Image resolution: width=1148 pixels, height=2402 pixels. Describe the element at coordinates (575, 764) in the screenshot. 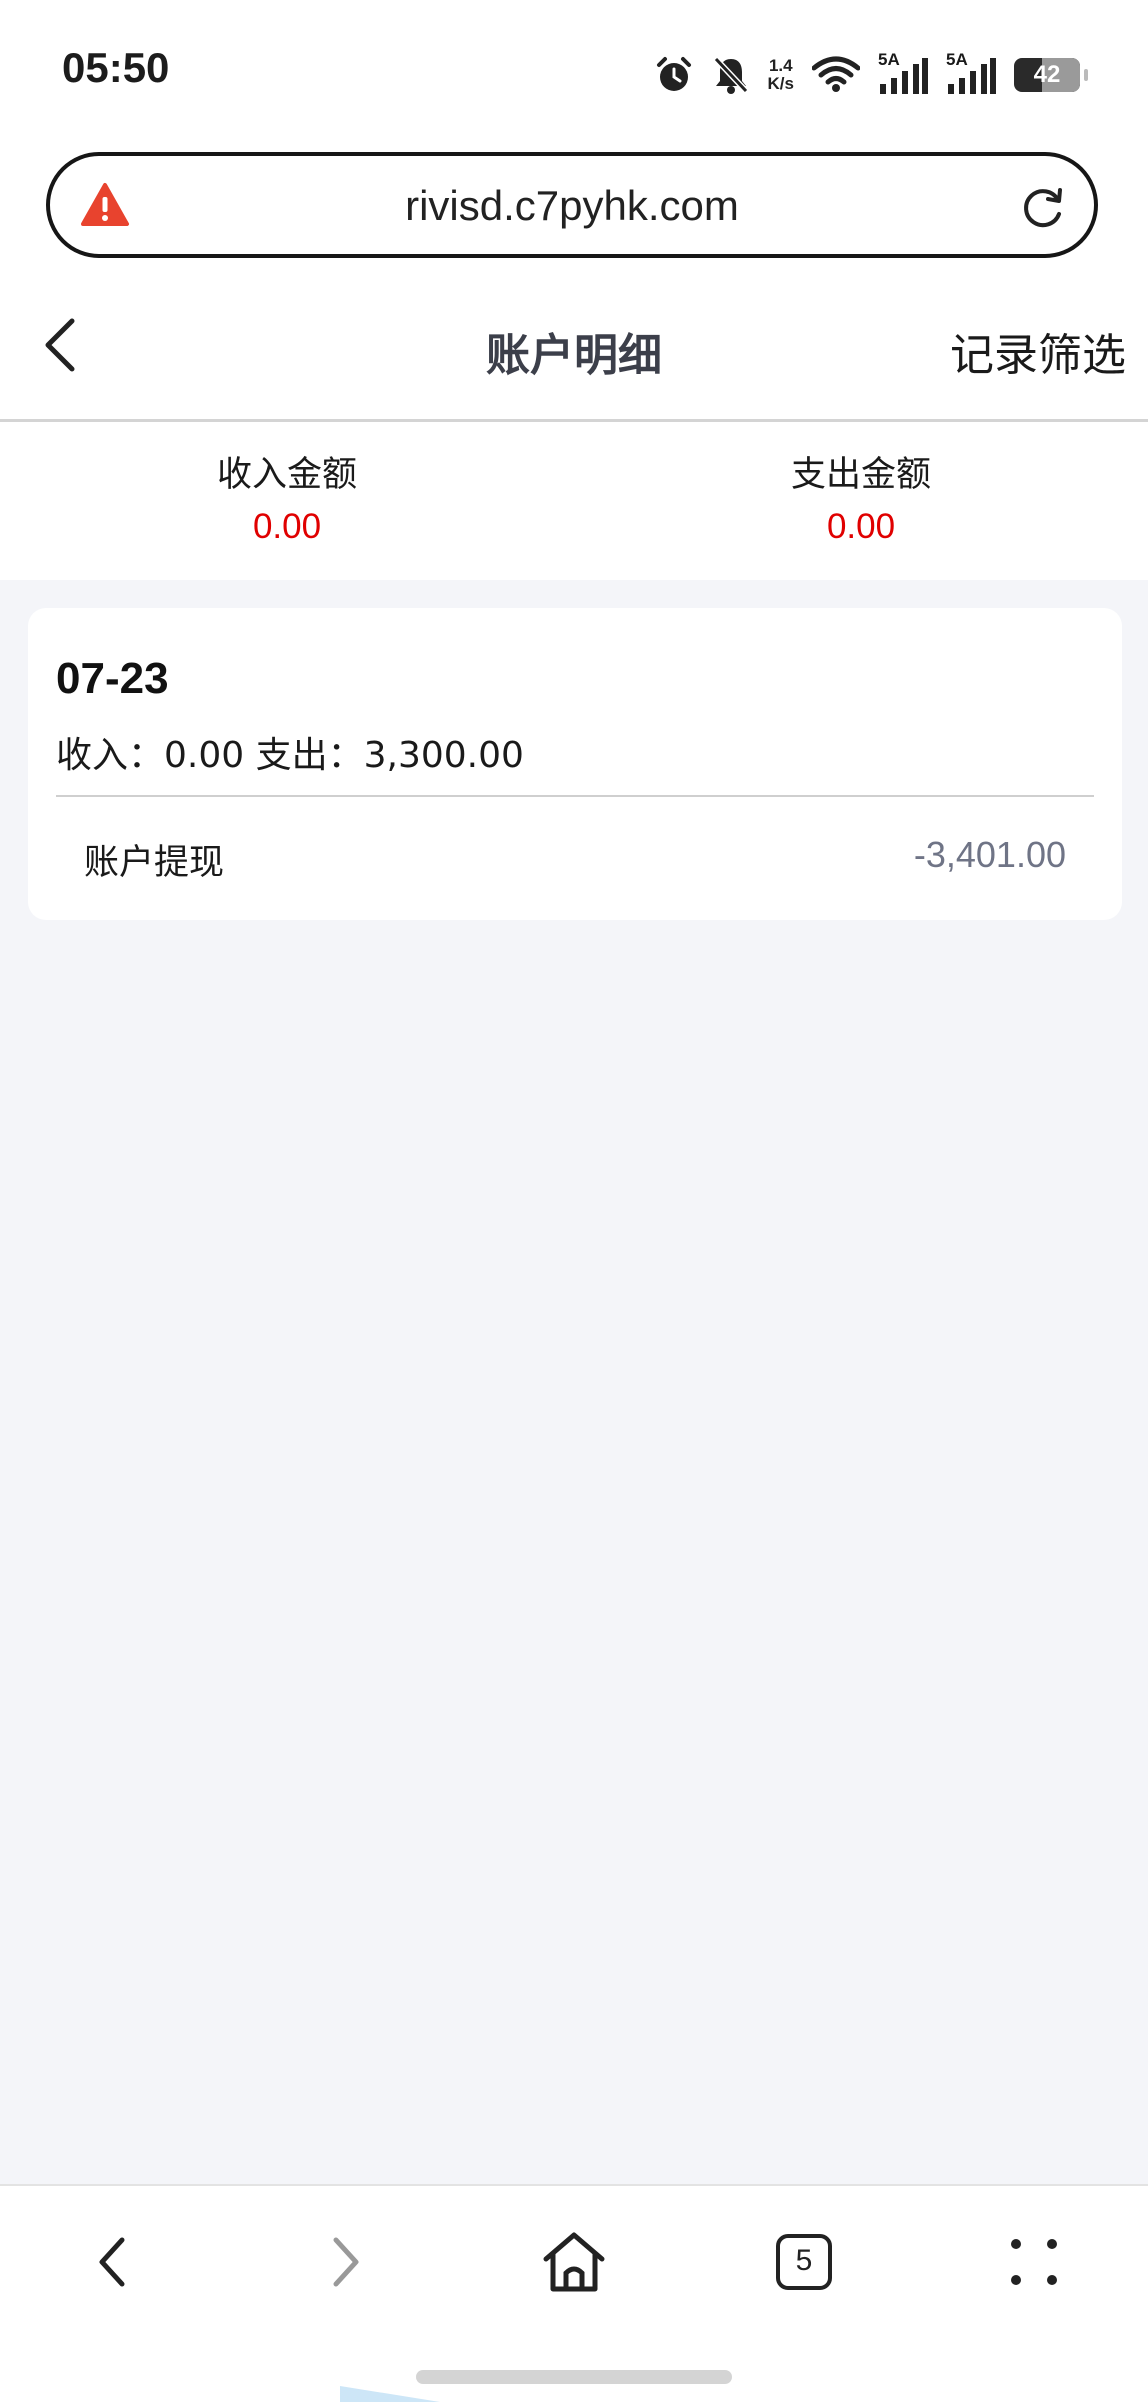

I see `record-card: 07-23 收入：0.00 支出：3,300.00 账户提现 -3,401.00` at that location.